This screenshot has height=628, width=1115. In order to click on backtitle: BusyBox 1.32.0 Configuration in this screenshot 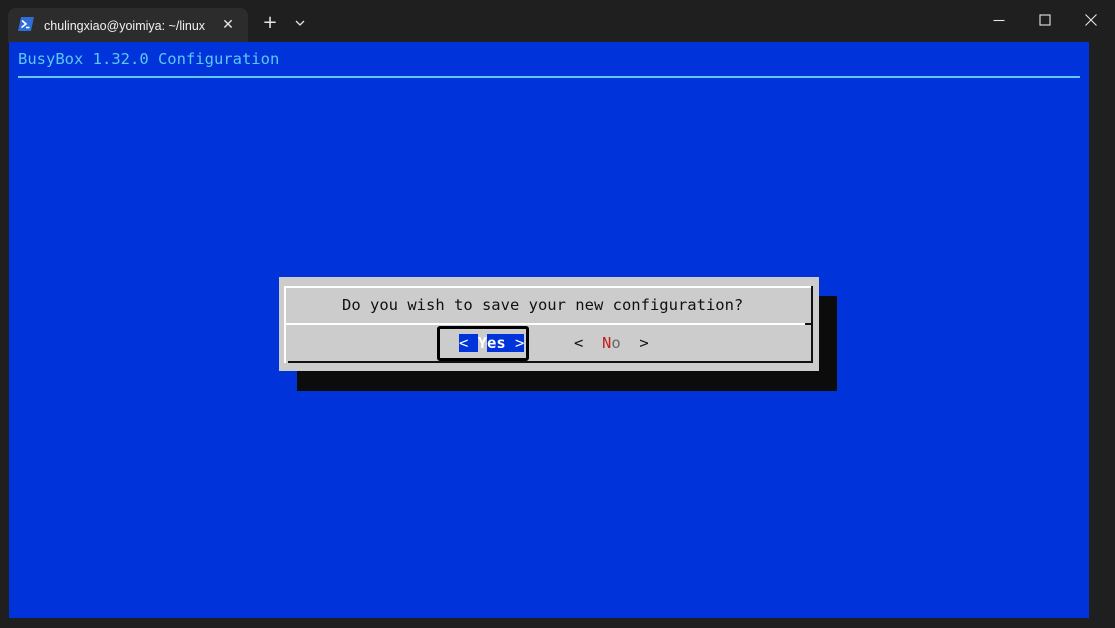, I will do `click(149, 59)`.